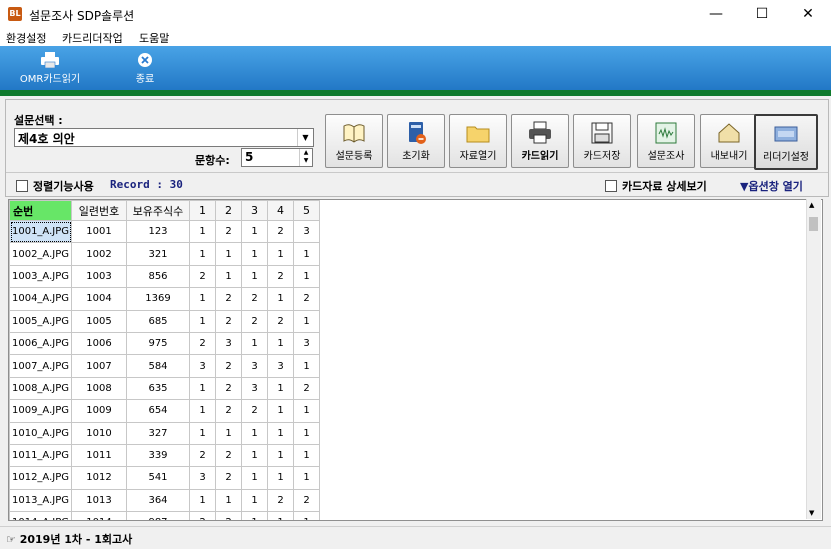  I want to click on table-row: 1010_A.JPG 1010 327 1 1 1 1 1, so click(164, 433).